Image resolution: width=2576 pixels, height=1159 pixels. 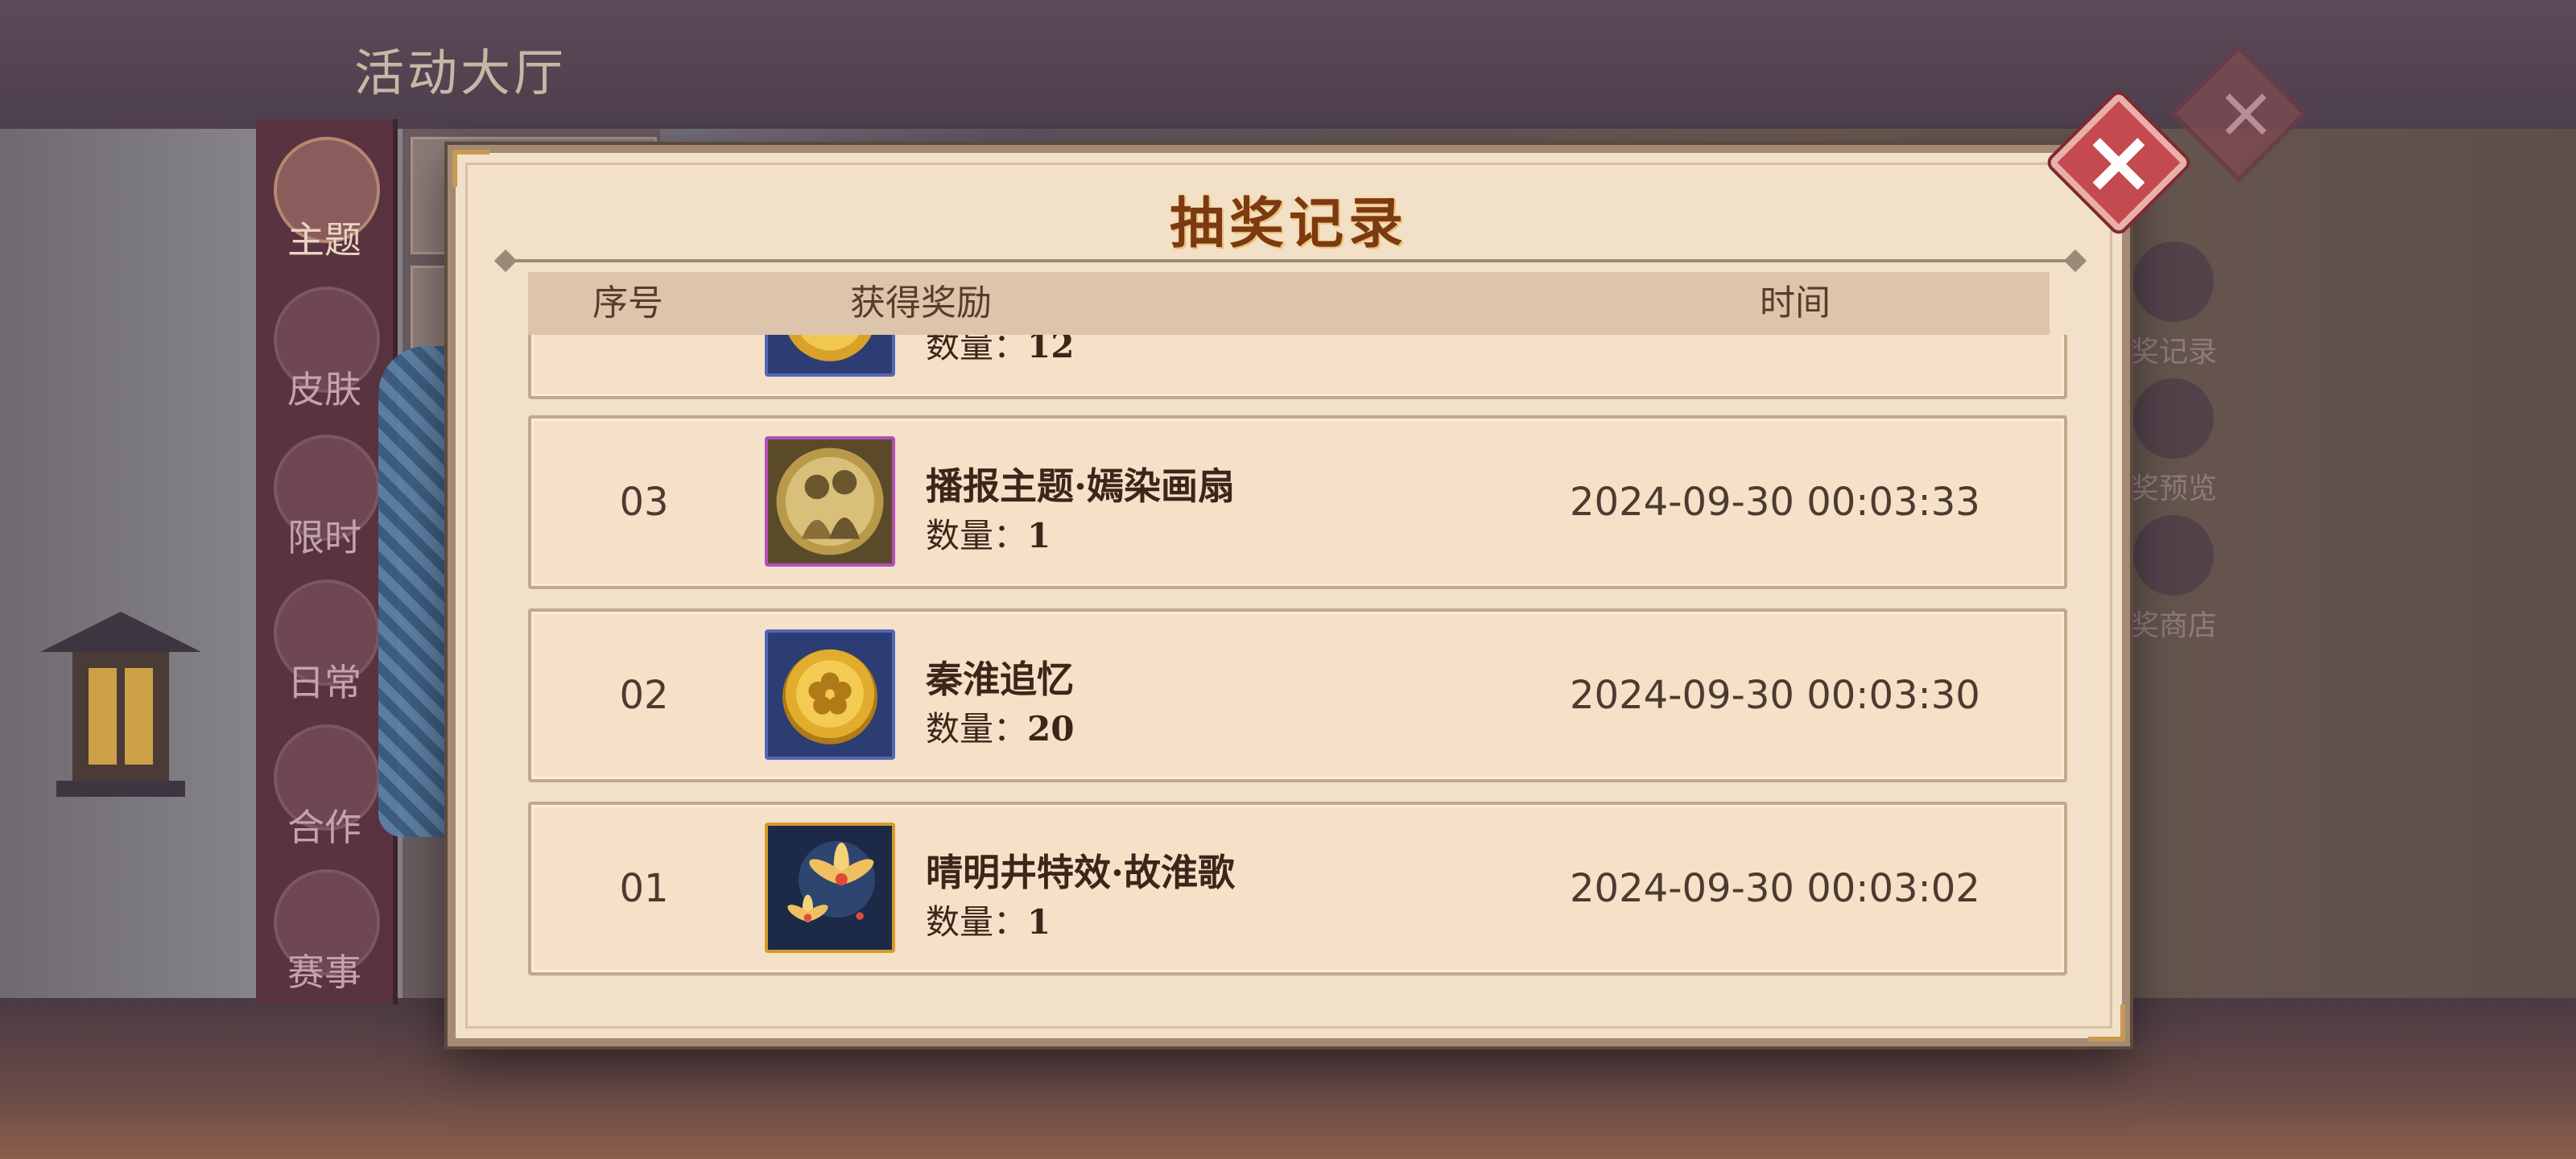 I want to click on reward-name: 秦淮追忆, so click(x=1000, y=679).